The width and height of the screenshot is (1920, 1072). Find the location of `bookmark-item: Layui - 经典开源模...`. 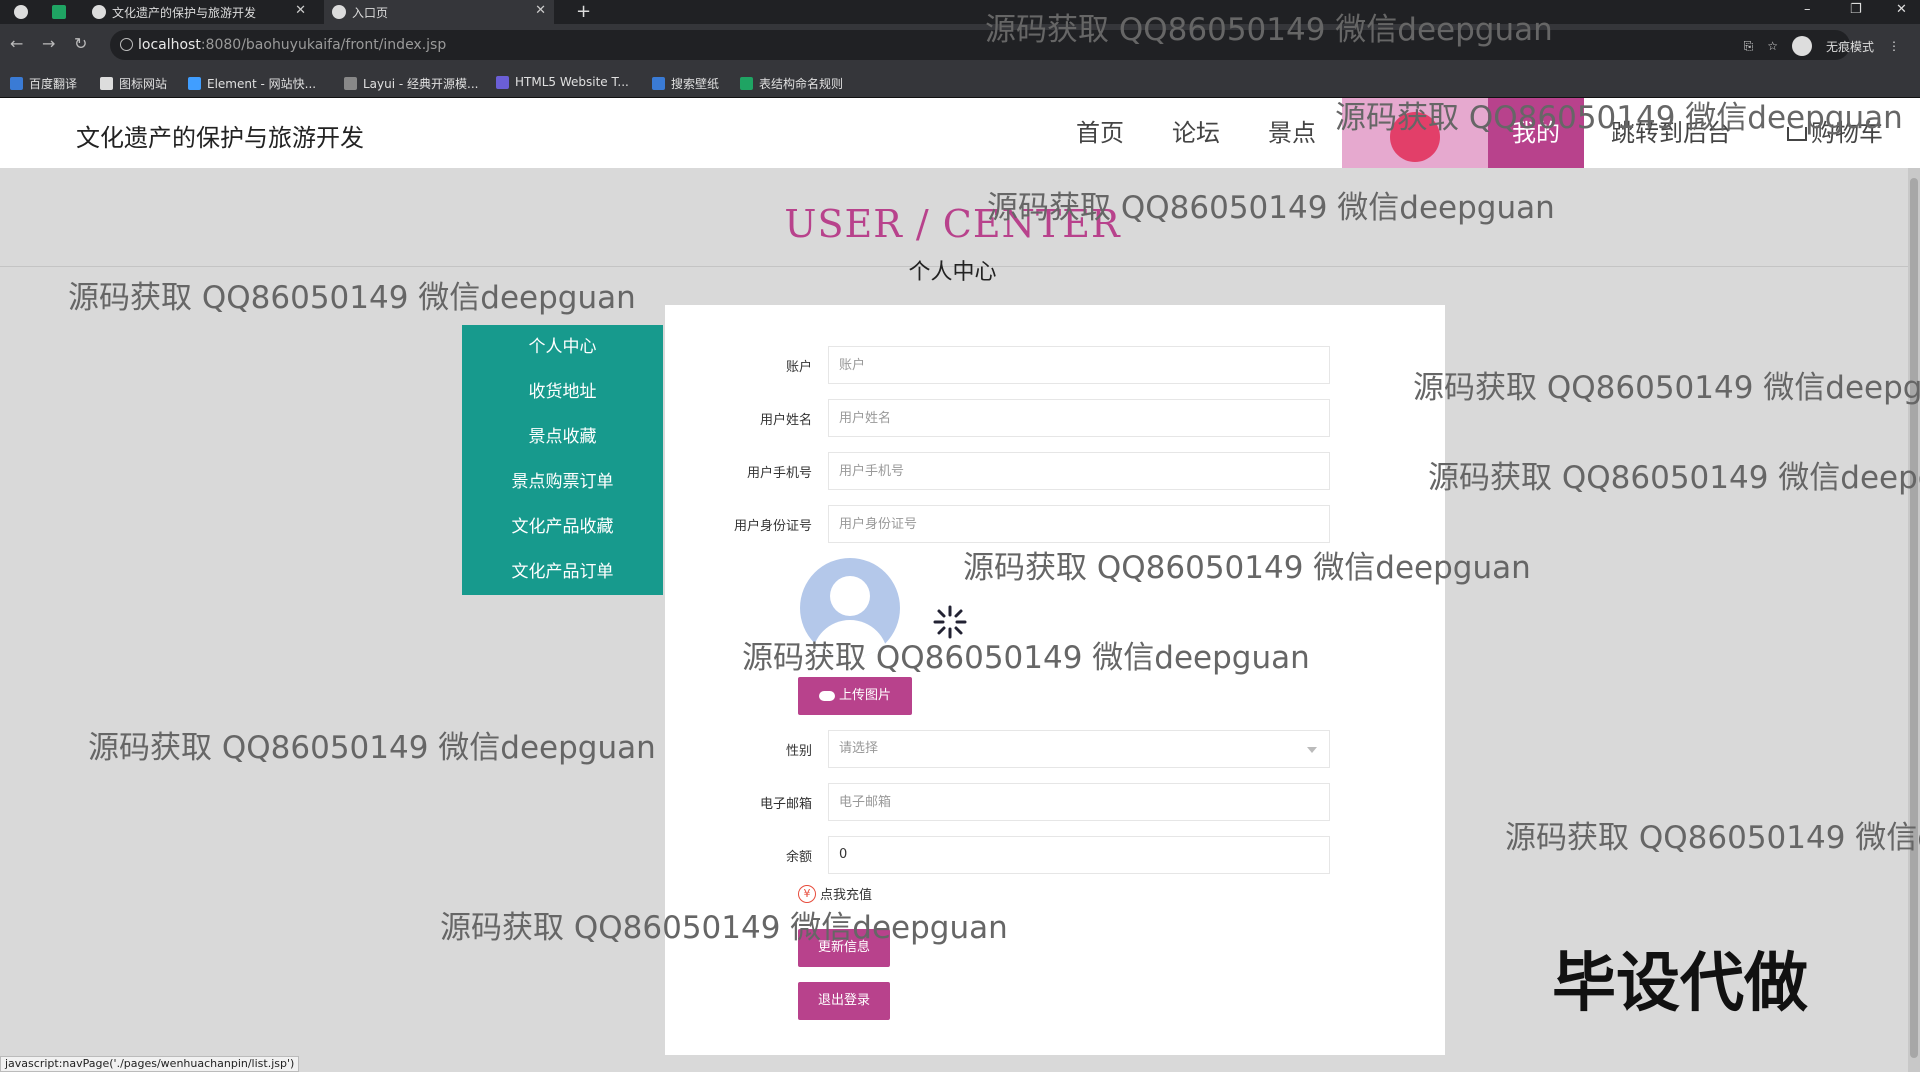

bookmark-item: Layui - 经典开源模... is located at coordinates (411, 83).